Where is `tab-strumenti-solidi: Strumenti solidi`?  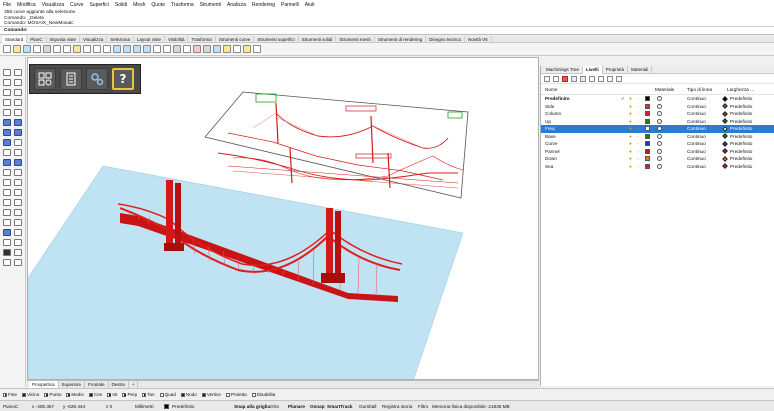 tab-strumenti-solidi: Strumenti solidi is located at coordinates (318, 39).